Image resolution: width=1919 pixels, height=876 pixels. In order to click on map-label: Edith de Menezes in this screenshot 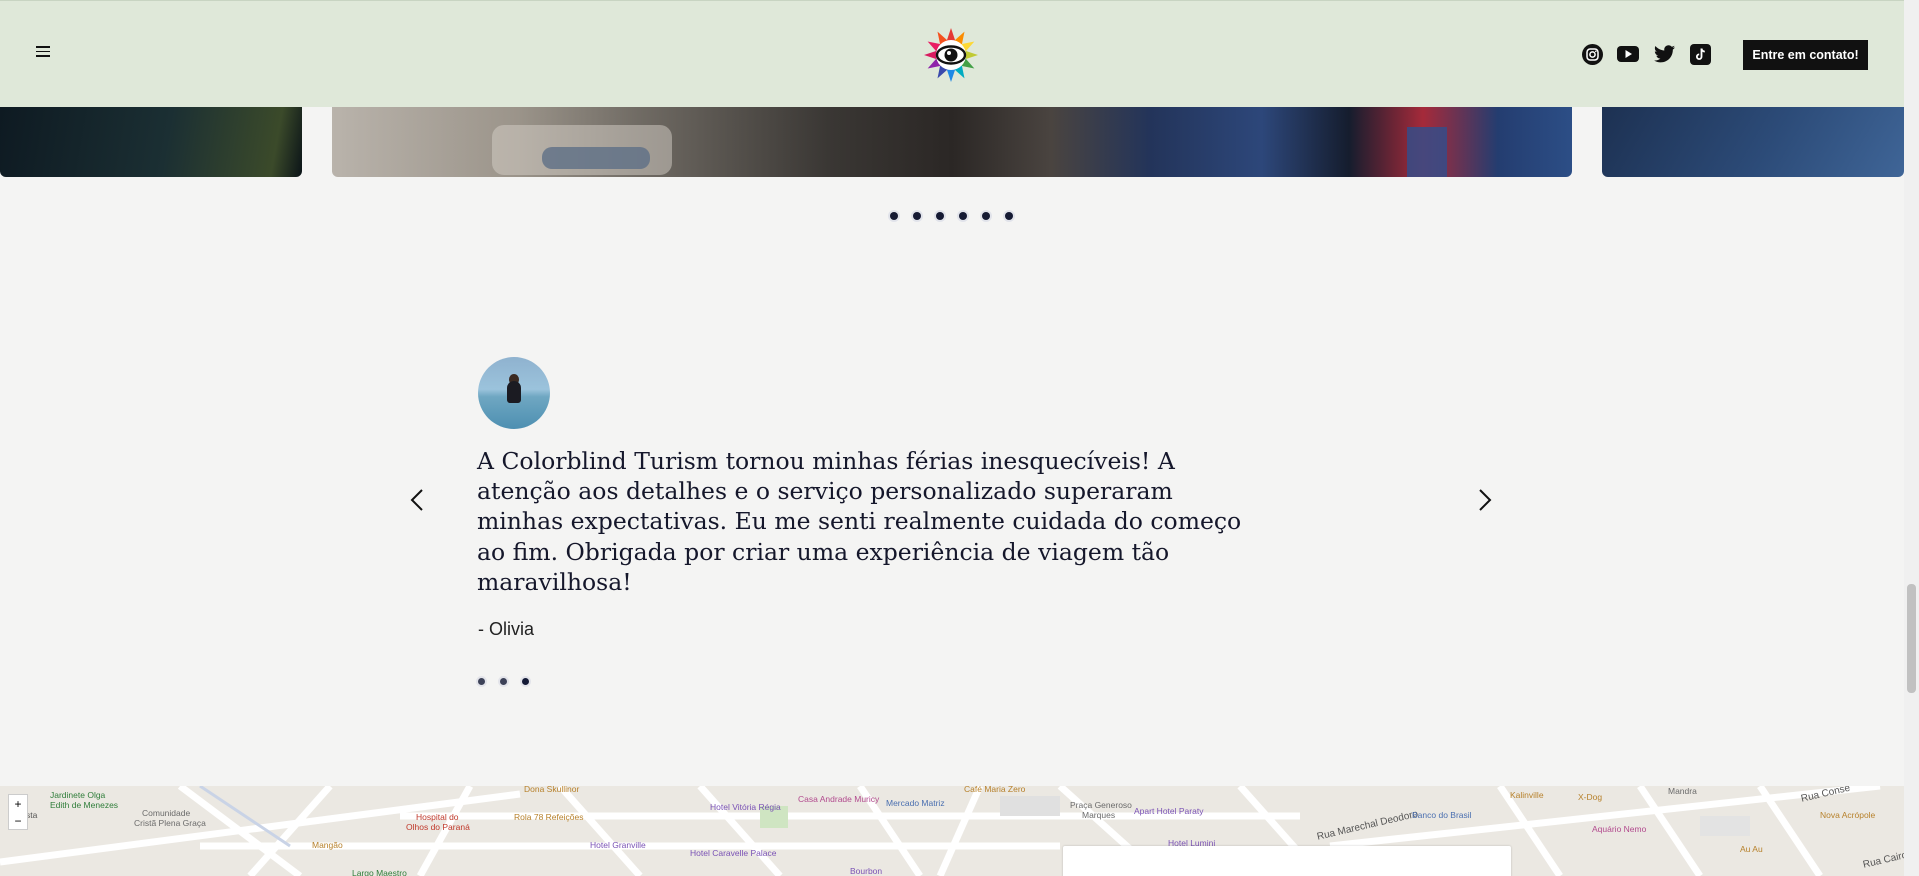, I will do `click(84, 805)`.